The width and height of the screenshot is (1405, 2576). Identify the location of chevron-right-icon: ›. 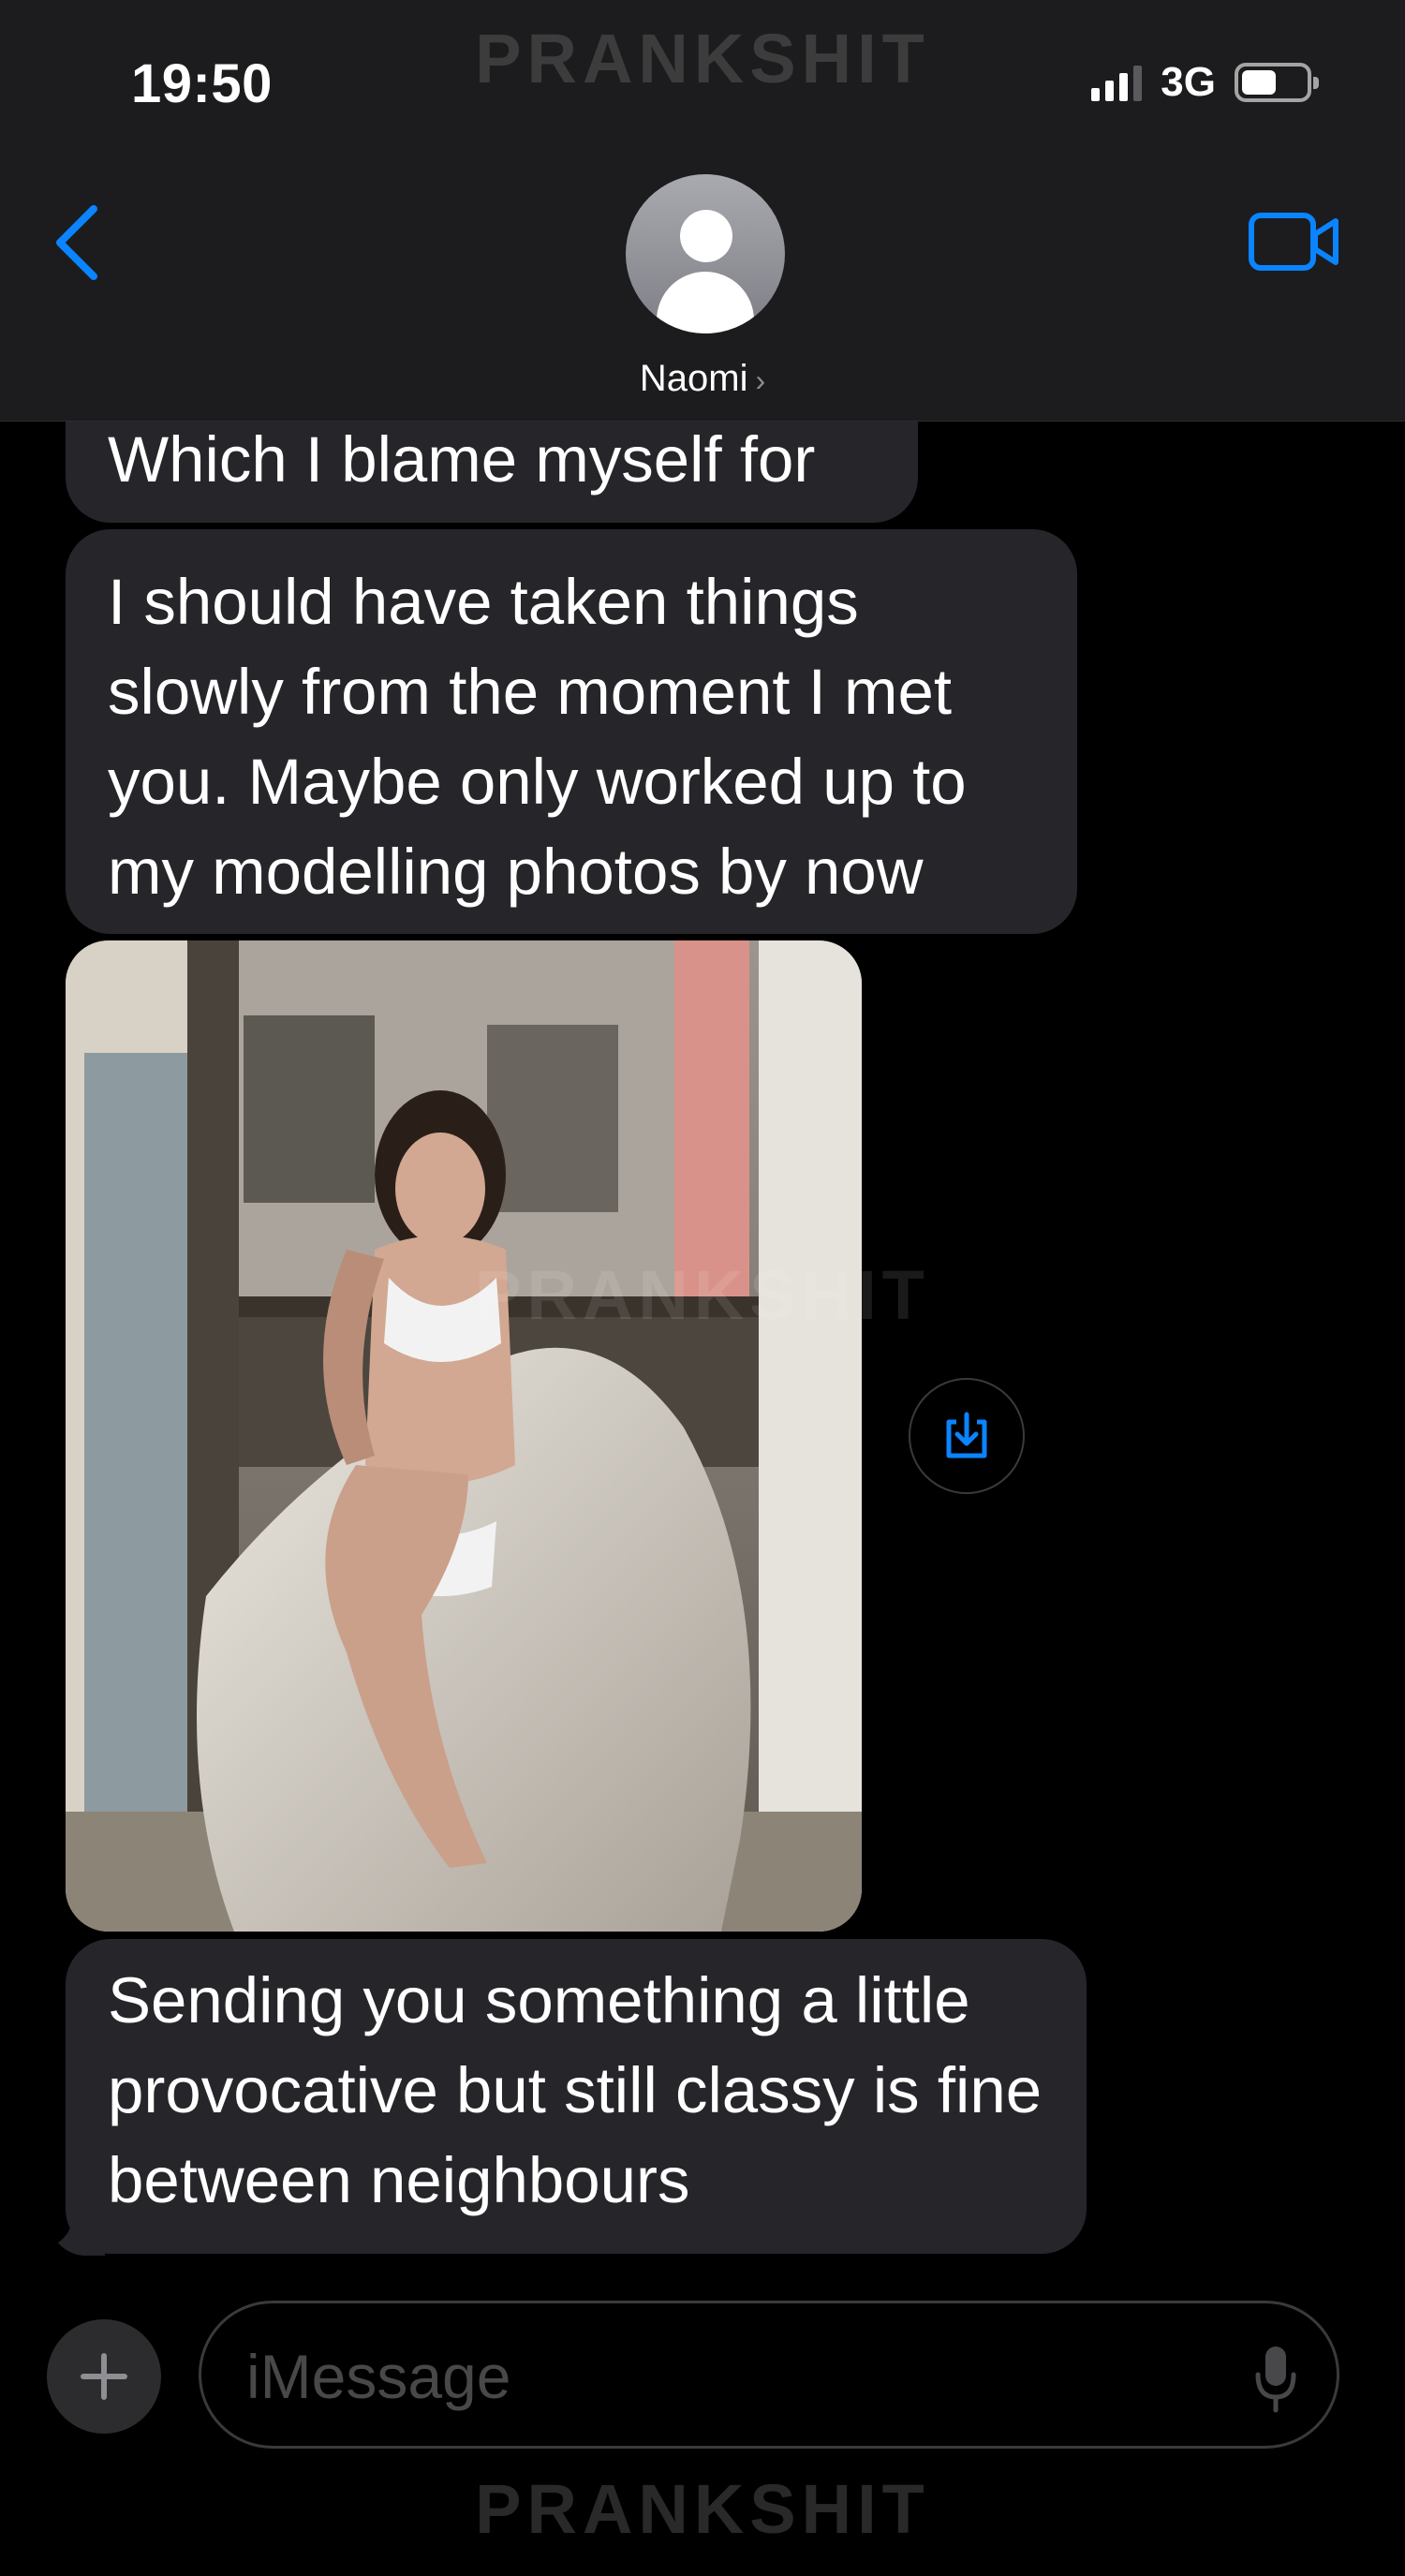
(760, 380).